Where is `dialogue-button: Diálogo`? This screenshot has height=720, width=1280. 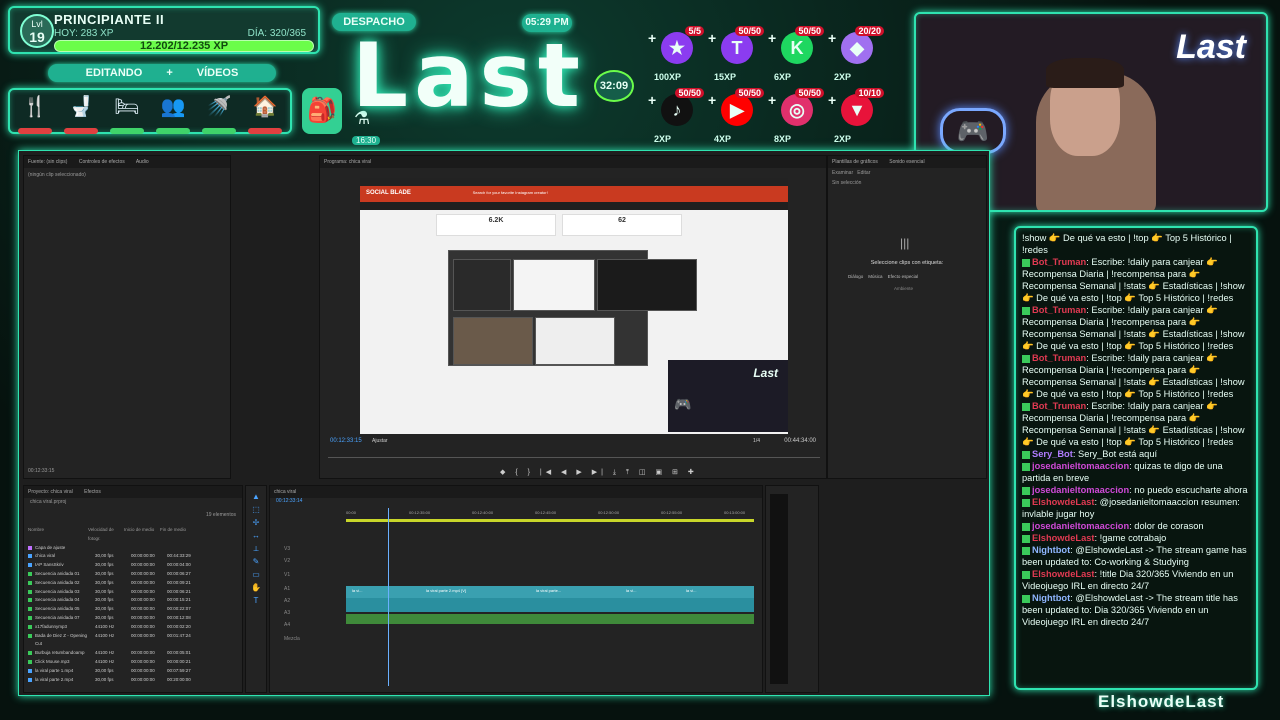 dialogue-button: Diálogo is located at coordinates (855, 276).